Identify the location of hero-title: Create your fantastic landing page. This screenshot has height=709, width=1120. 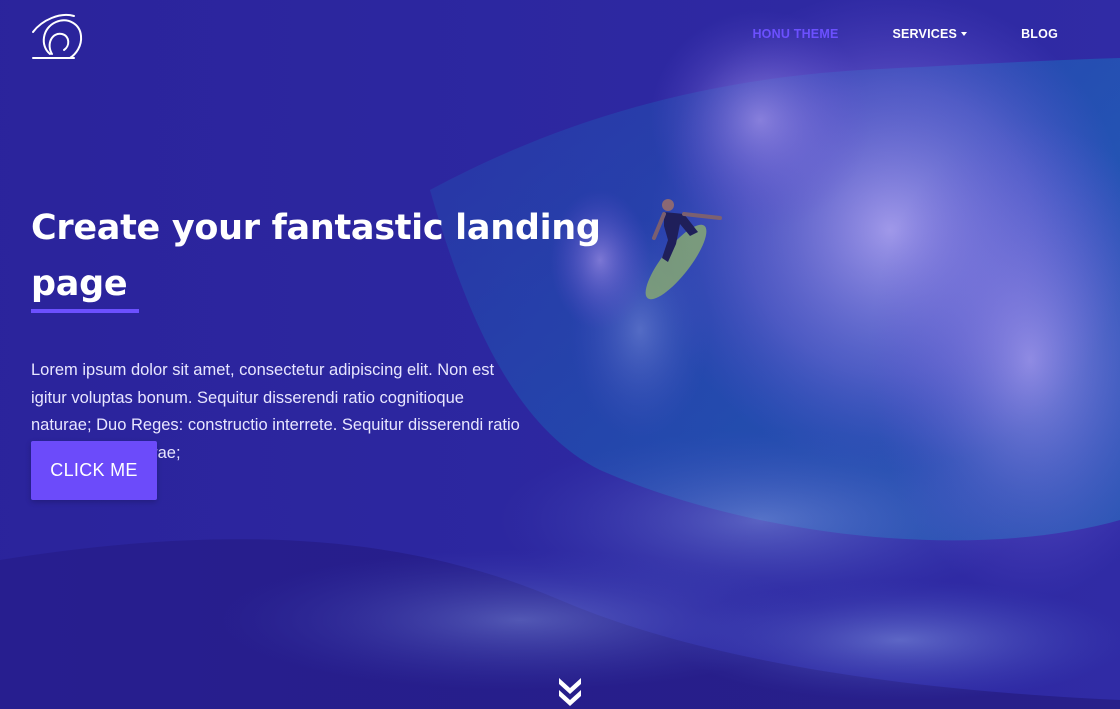
(316, 256).